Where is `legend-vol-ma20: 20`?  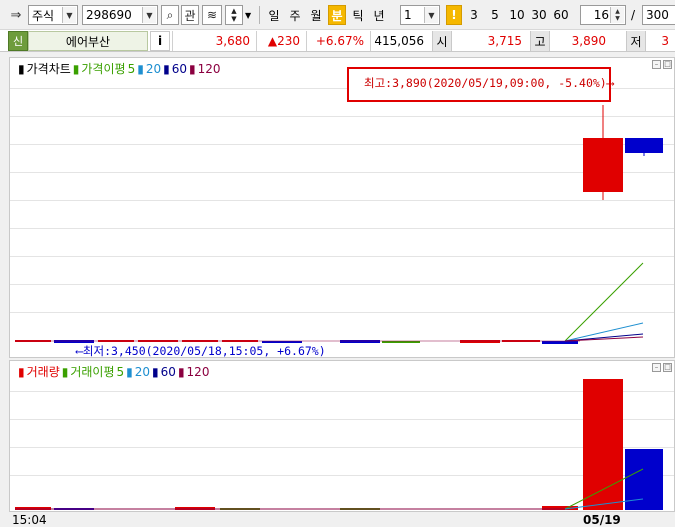 legend-vol-ma20: 20 is located at coordinates (142, 371).